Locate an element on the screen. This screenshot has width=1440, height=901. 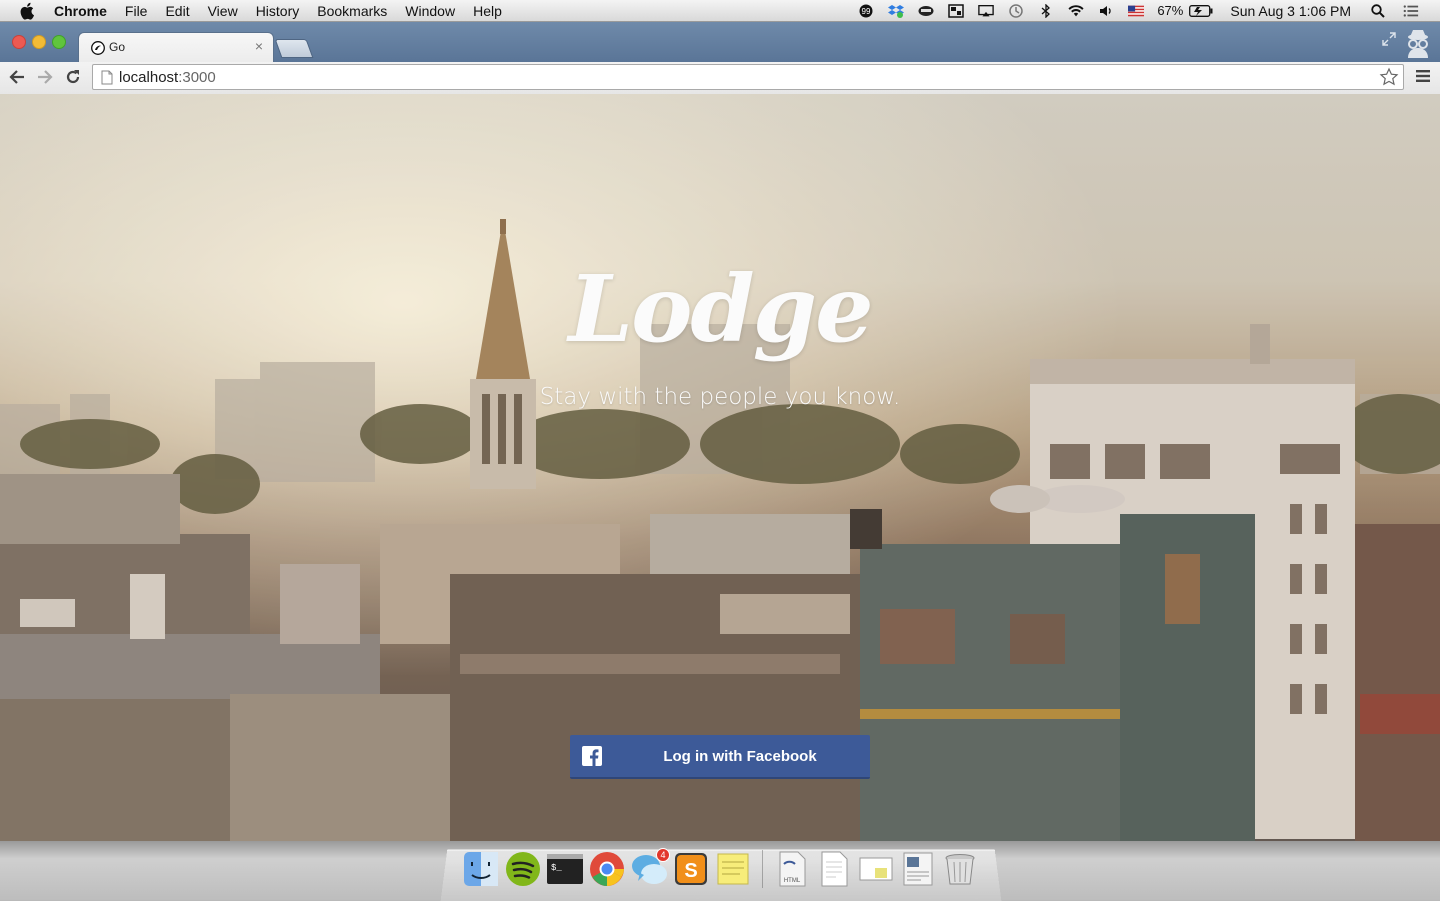
tab-close-button: × is located at coordinates (259, 46).